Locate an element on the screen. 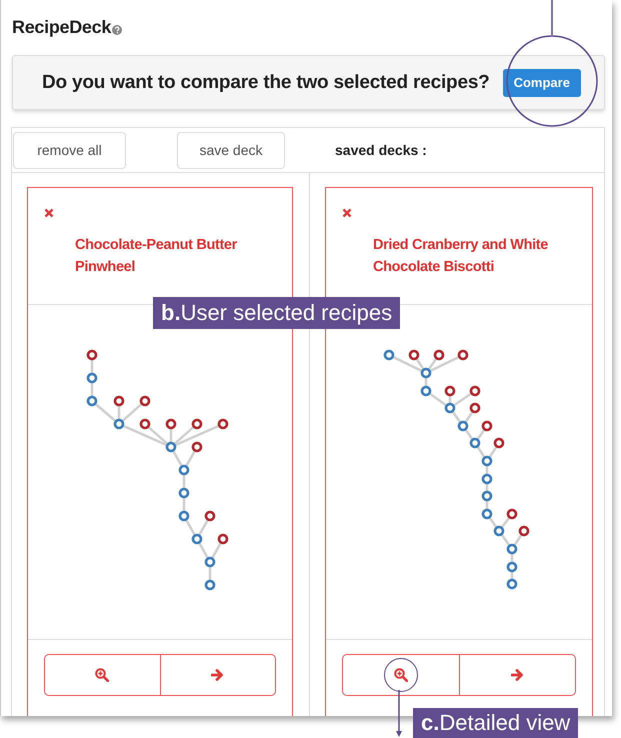 This screenshot has width=621, height=738. compare-button: Compare is located at coordinates (541, 82).